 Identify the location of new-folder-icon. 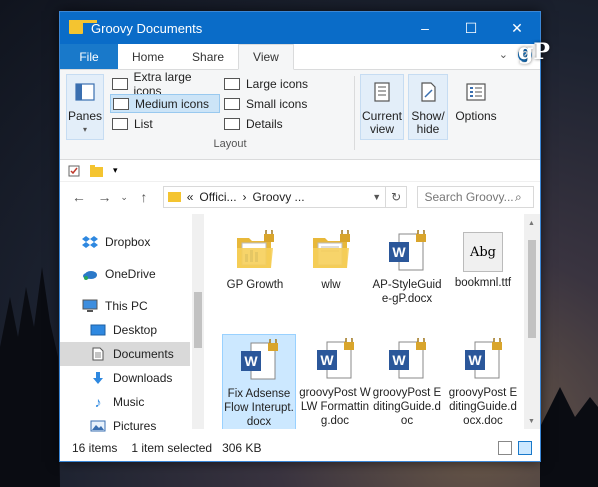
(96, 170).